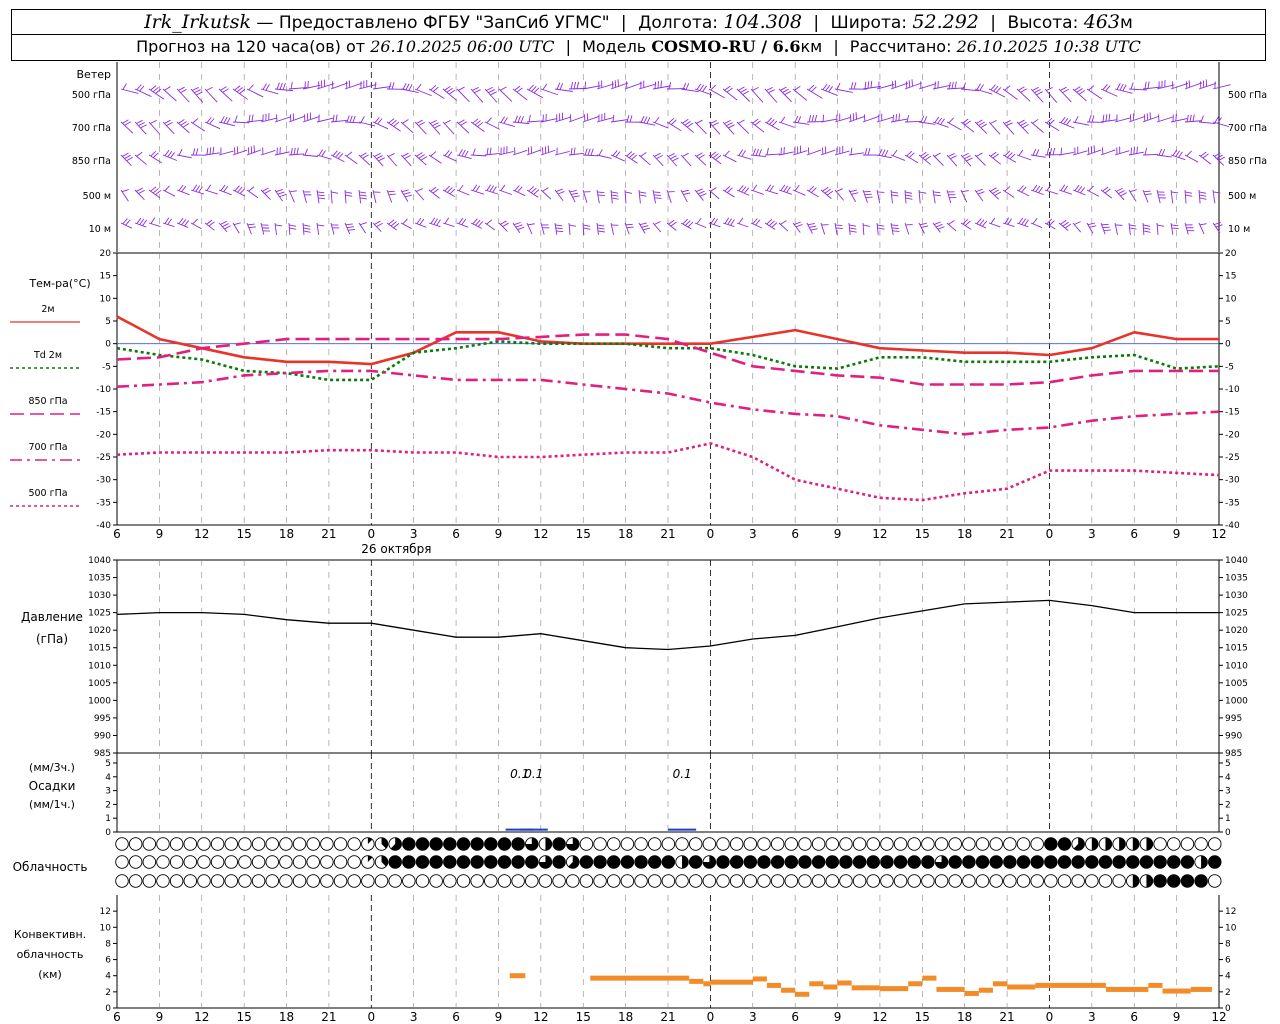 The width and height of the screenshot is (1280, 1024). I want to click on precip-tick-label-right: 1, so click(1228, 819).